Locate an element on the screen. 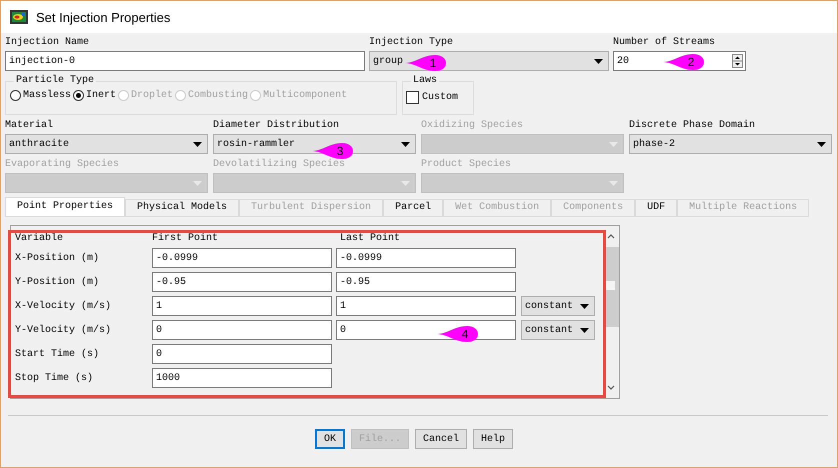 This screenshot has height=468, width=838. callout-tooltip: 1 is located at coordinates (426, 63).